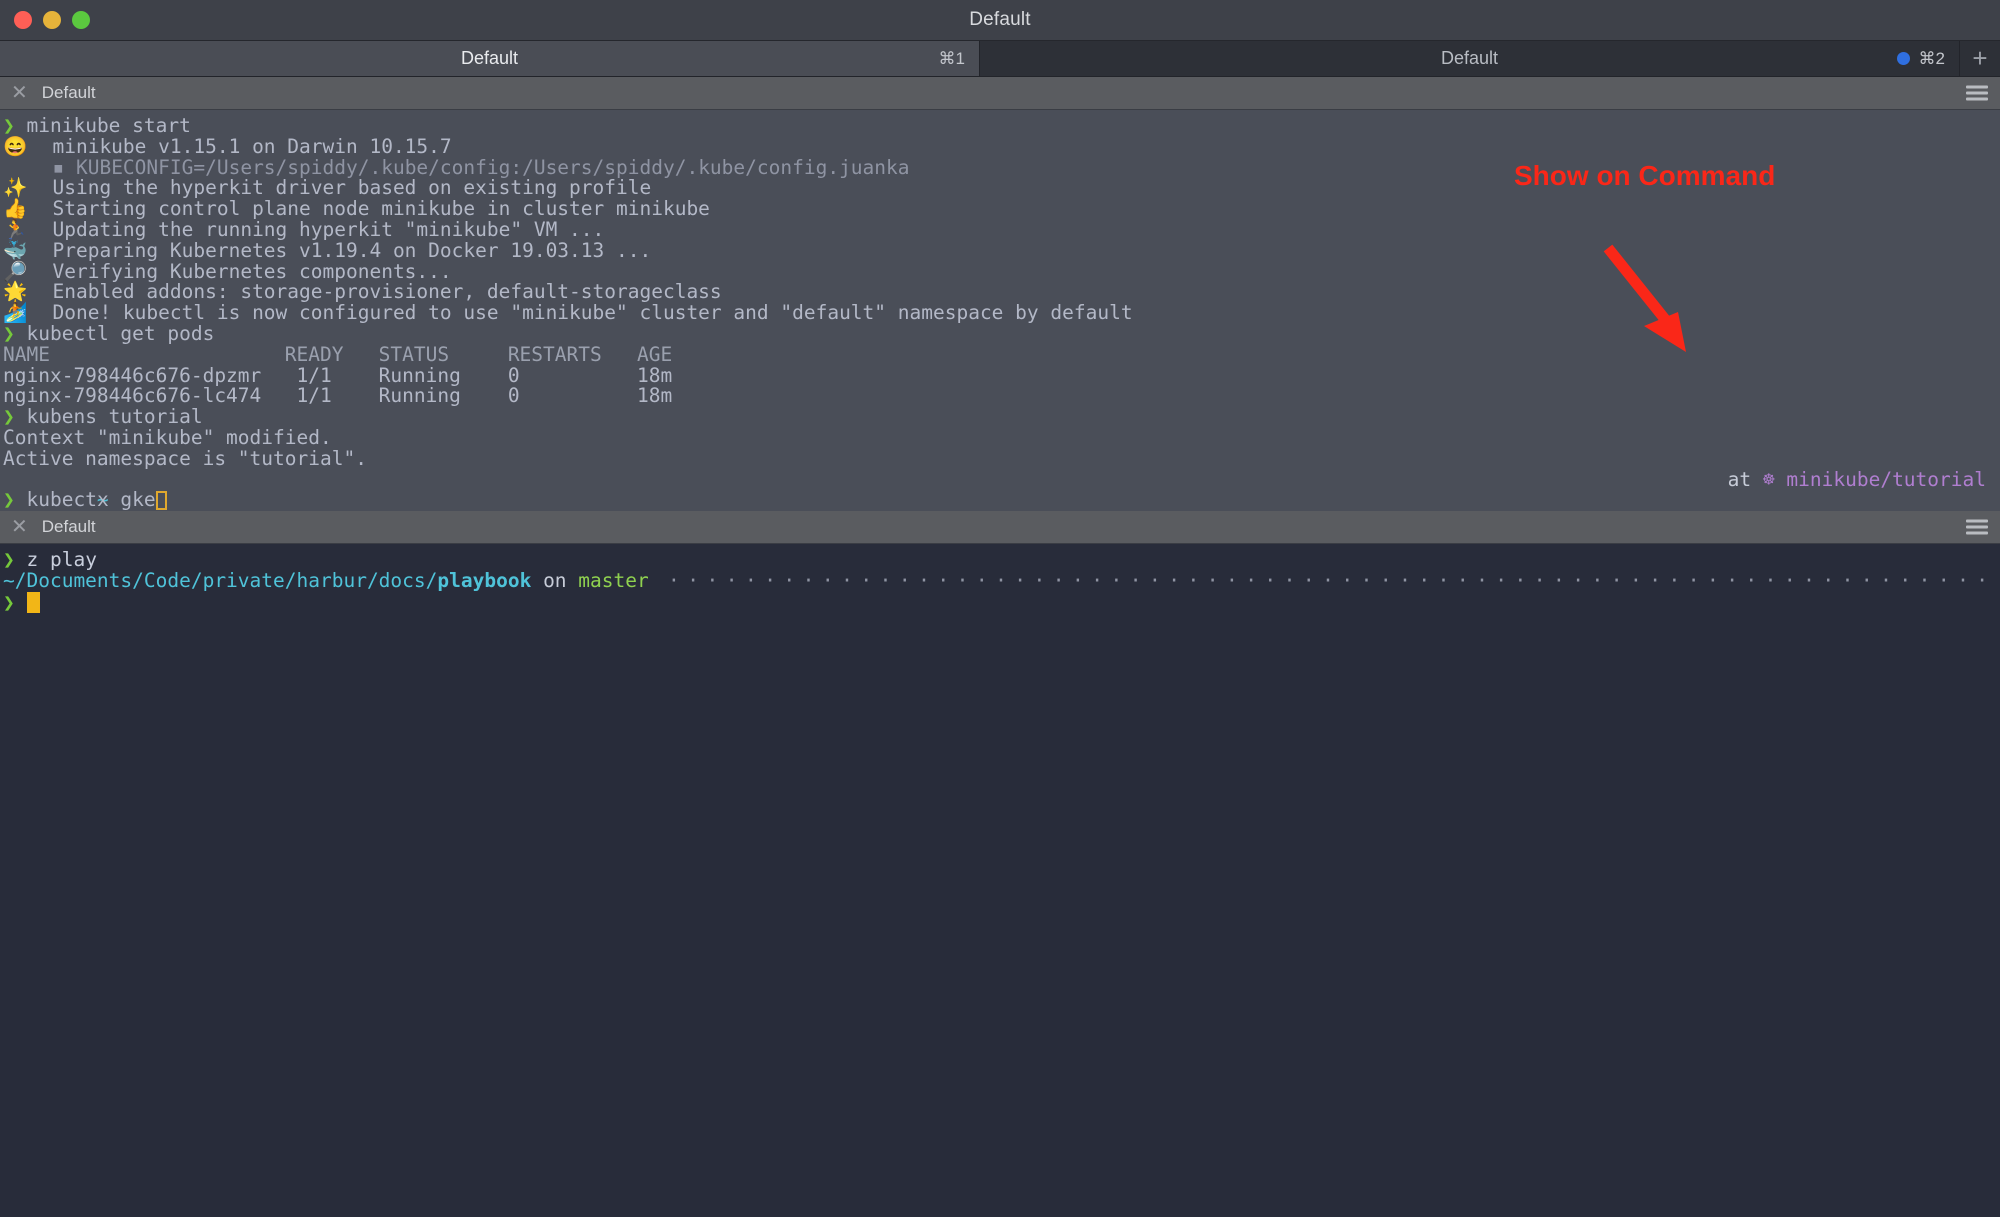 This screenshot has width=2000, height=1217. I want to click on window-titlebar: Default, so click(1000, 20).